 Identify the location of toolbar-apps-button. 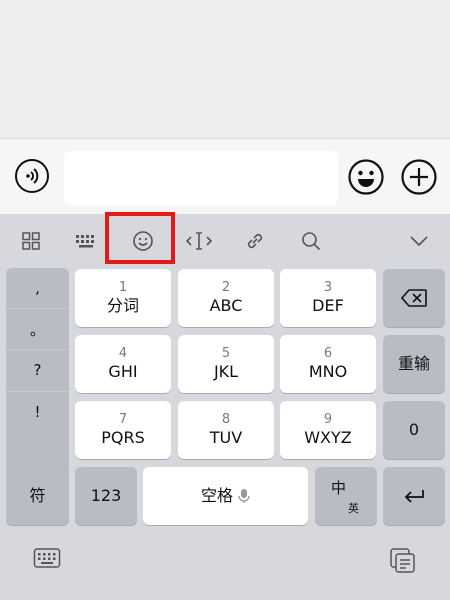
(31, 241).